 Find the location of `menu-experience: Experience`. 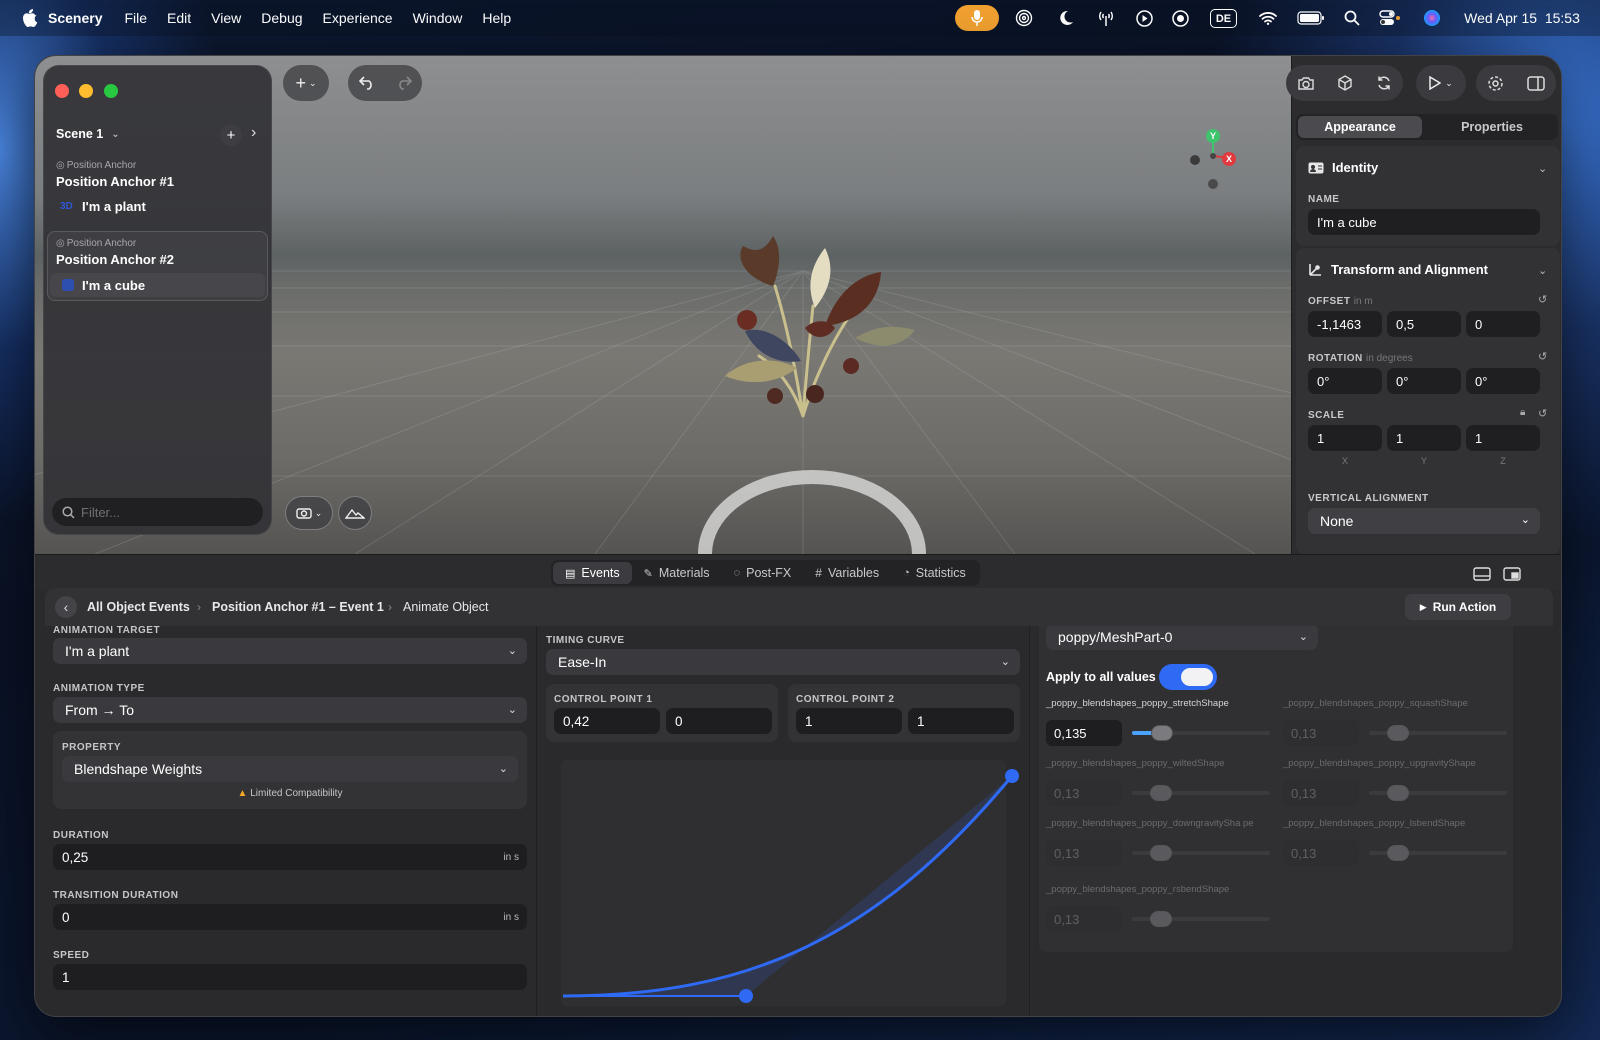

menu-experience: Experience is located at coordinates (358, 18).